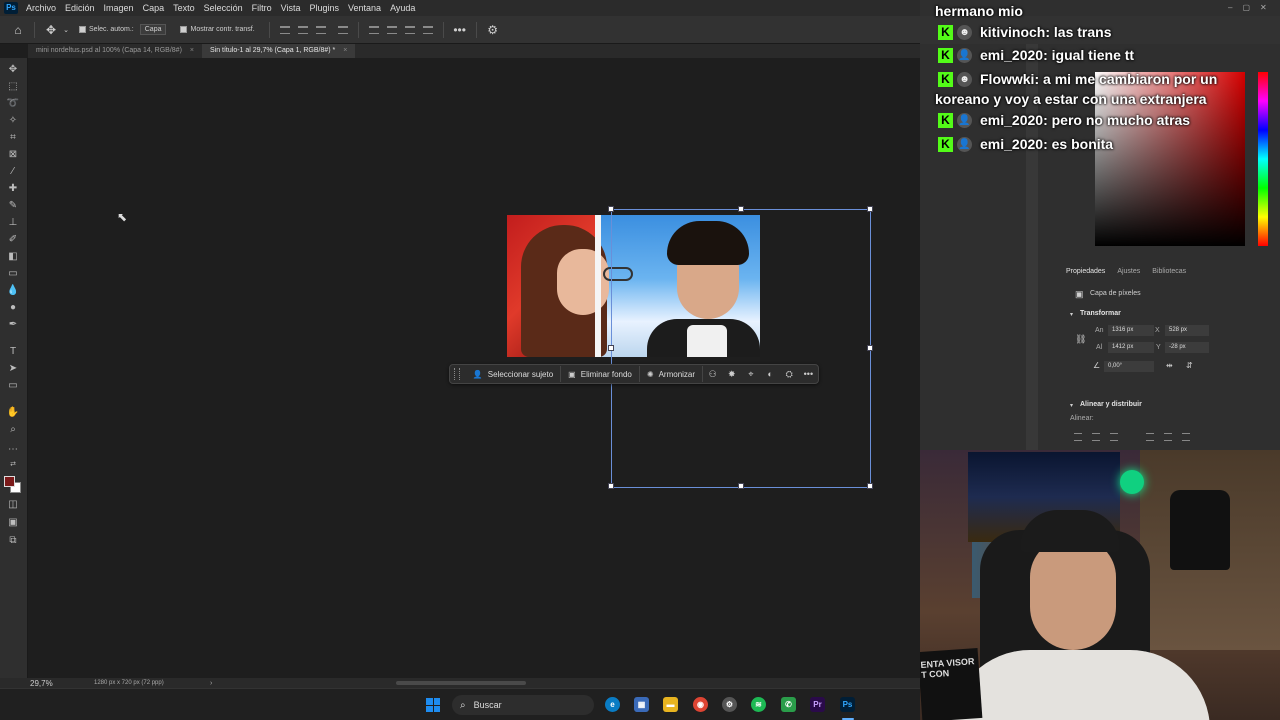 The image size is (1280, 720). Describe the element at coordinates (523, 705) in the screenshot. I see `taskbar-search: ⌕ Buscar` at that location.